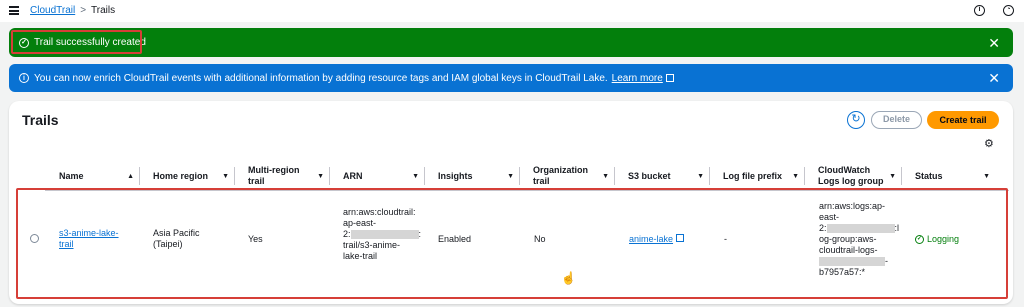 The image size is (1024, 307). What do you see at coordinates (274, 175) in the screenshot?
I see `column-label: Multi-region trail` at bounding box center [274, 175].